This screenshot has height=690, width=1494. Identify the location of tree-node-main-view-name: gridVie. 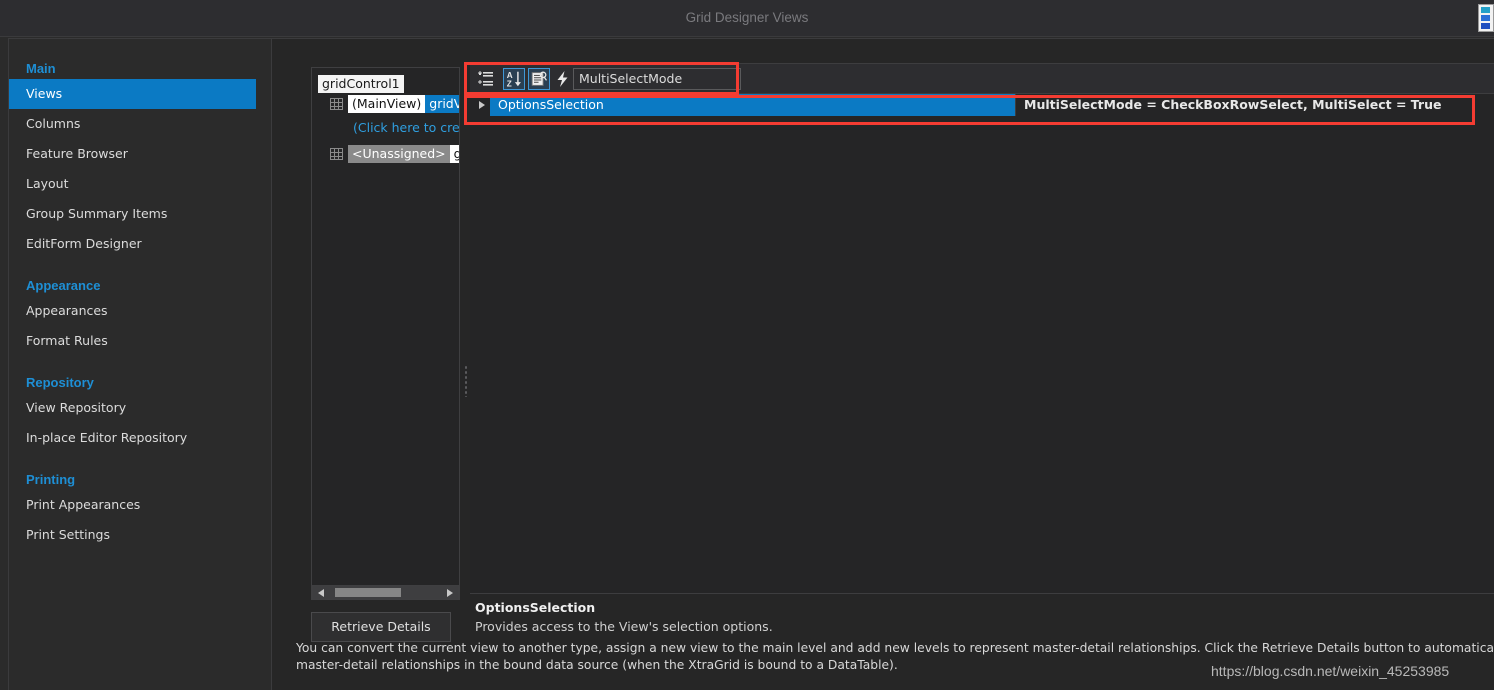
(442, 104).